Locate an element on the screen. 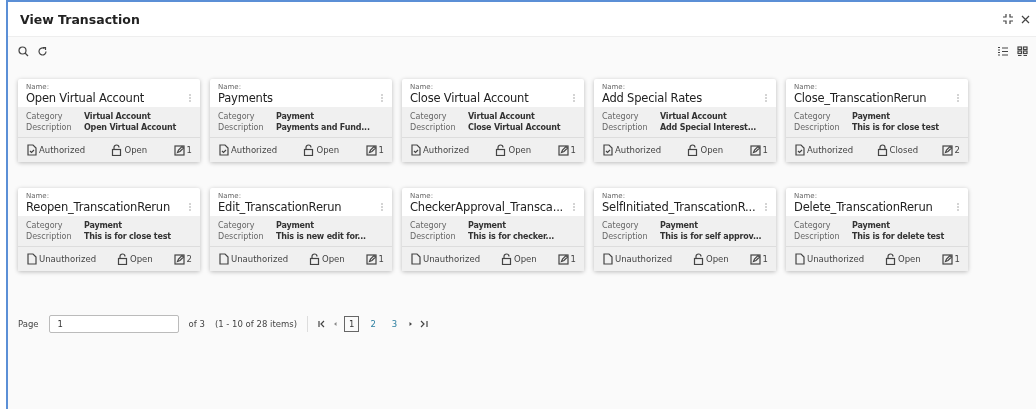  transaction-name: Close_TranscationRerun is located at coordinates (860, 98).